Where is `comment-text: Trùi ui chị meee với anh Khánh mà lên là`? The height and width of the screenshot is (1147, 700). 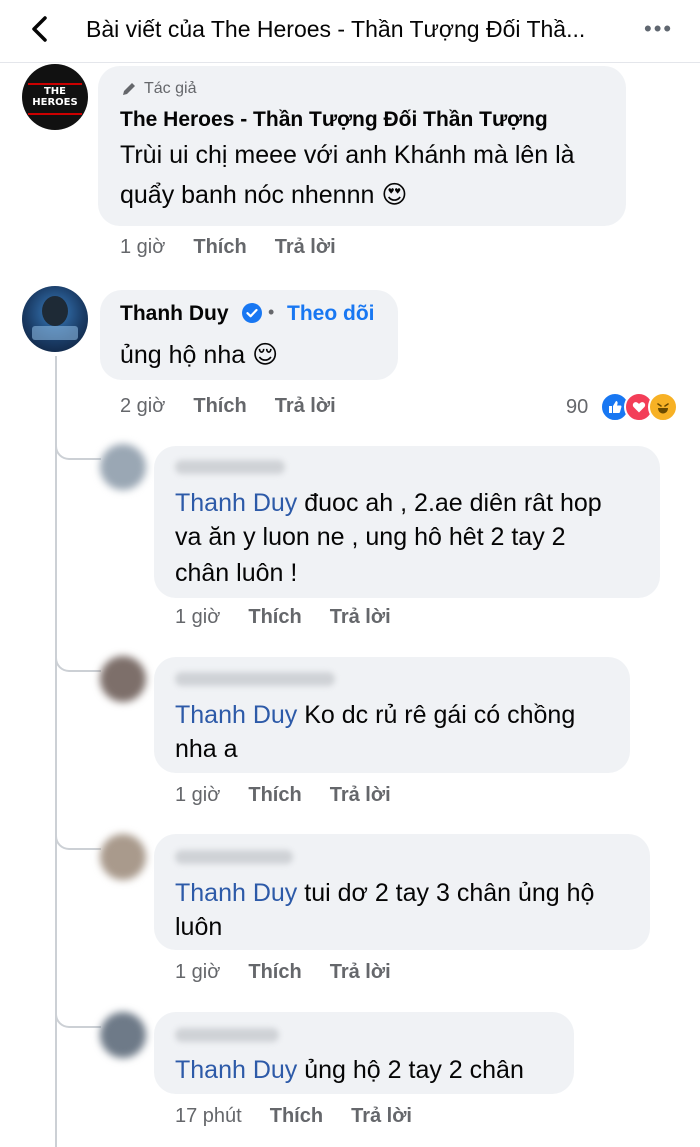
comment-text: Trùi ui chị meee với anh Khánh mà lên là is located at coordinates (347, 155).